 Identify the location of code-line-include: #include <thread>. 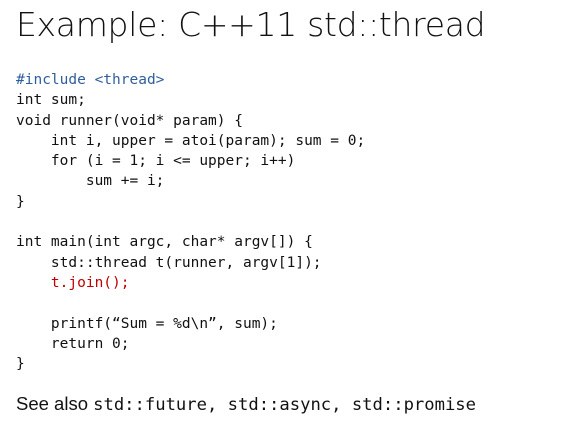
(90, 80).